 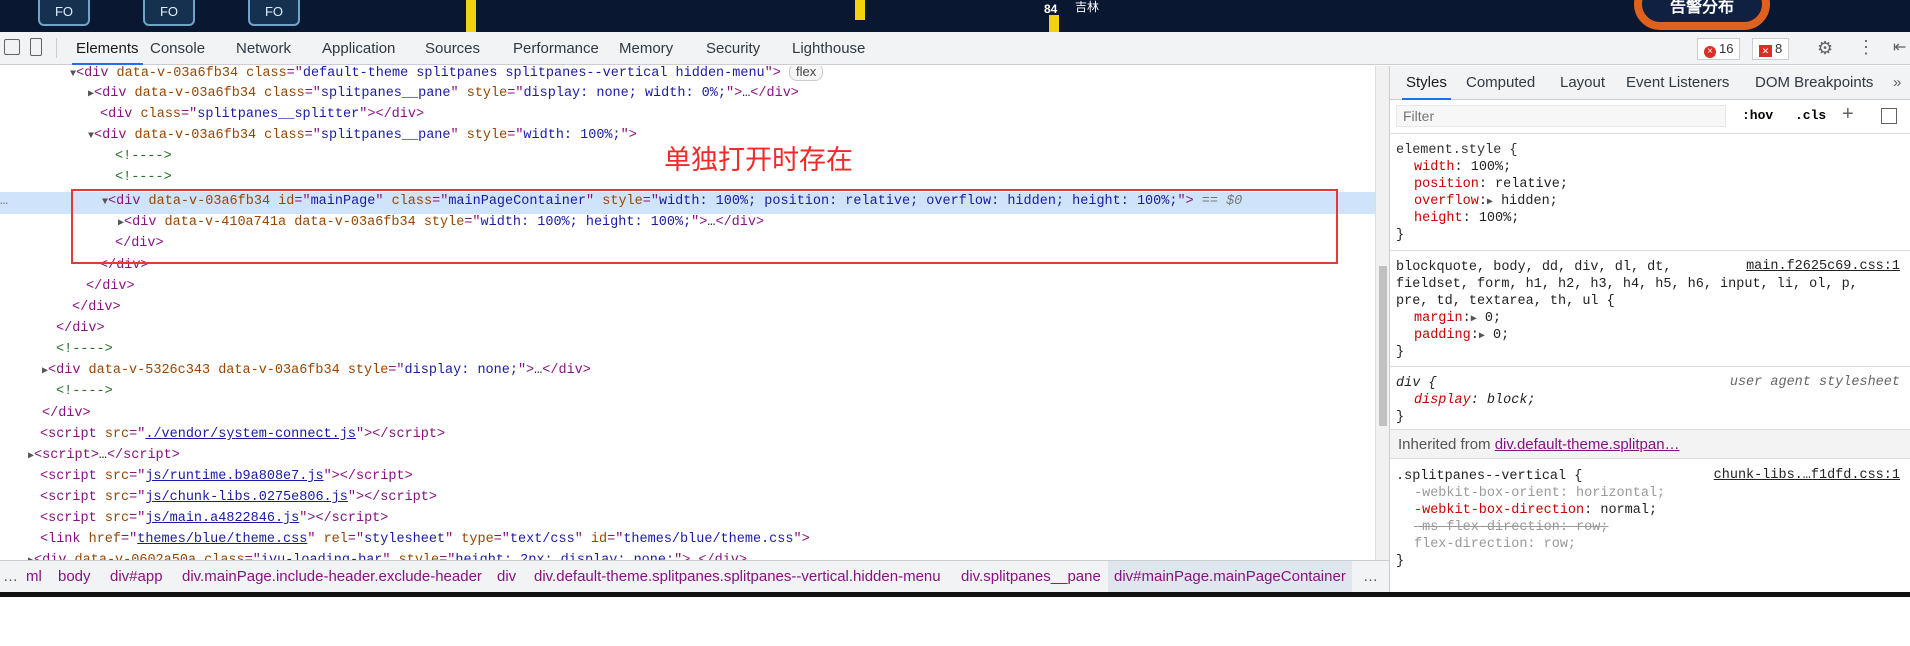 I want to click on app-chart-value: 84, so click(x=1051, y=9).